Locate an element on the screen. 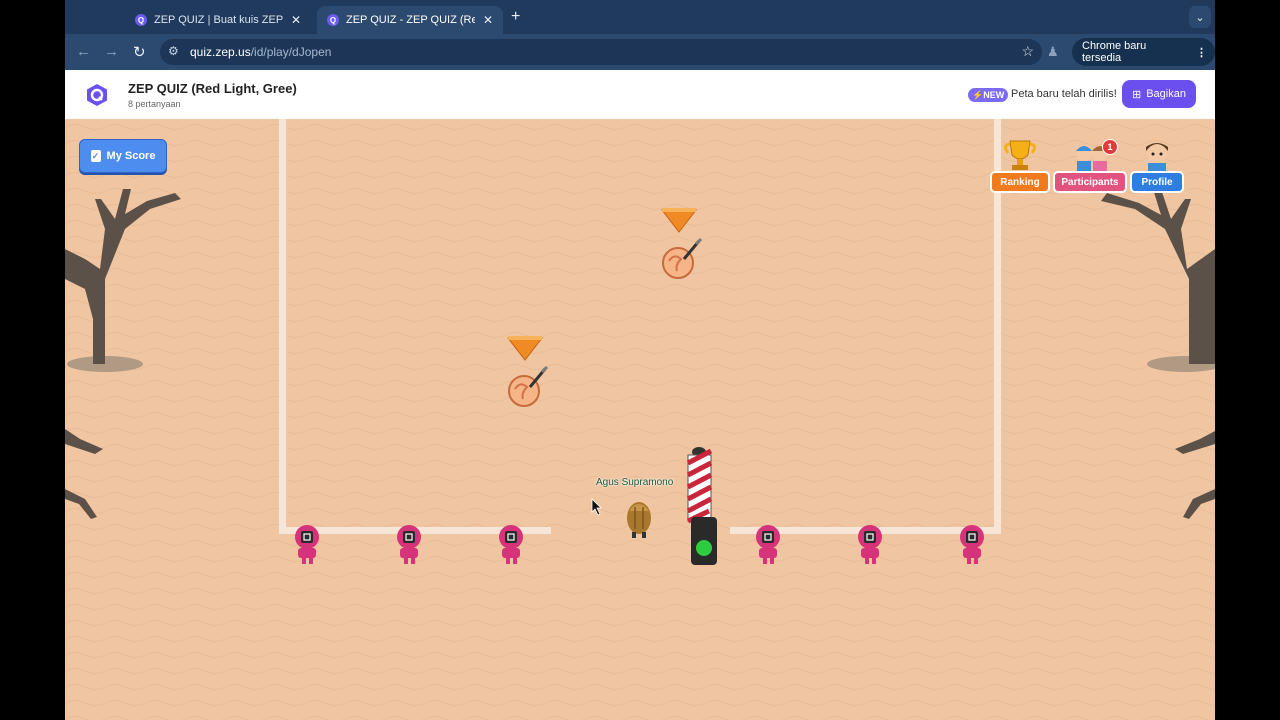  tab-search-chevron-icon: ⌄ is located at coordinates (1200, 17).